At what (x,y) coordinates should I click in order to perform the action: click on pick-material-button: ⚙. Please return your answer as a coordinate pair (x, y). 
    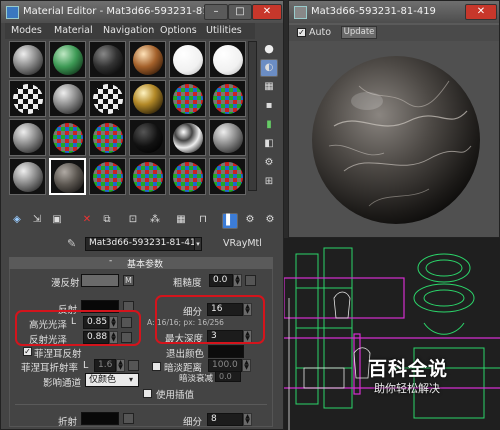
    Looking at the image, I should click on (270, 221).